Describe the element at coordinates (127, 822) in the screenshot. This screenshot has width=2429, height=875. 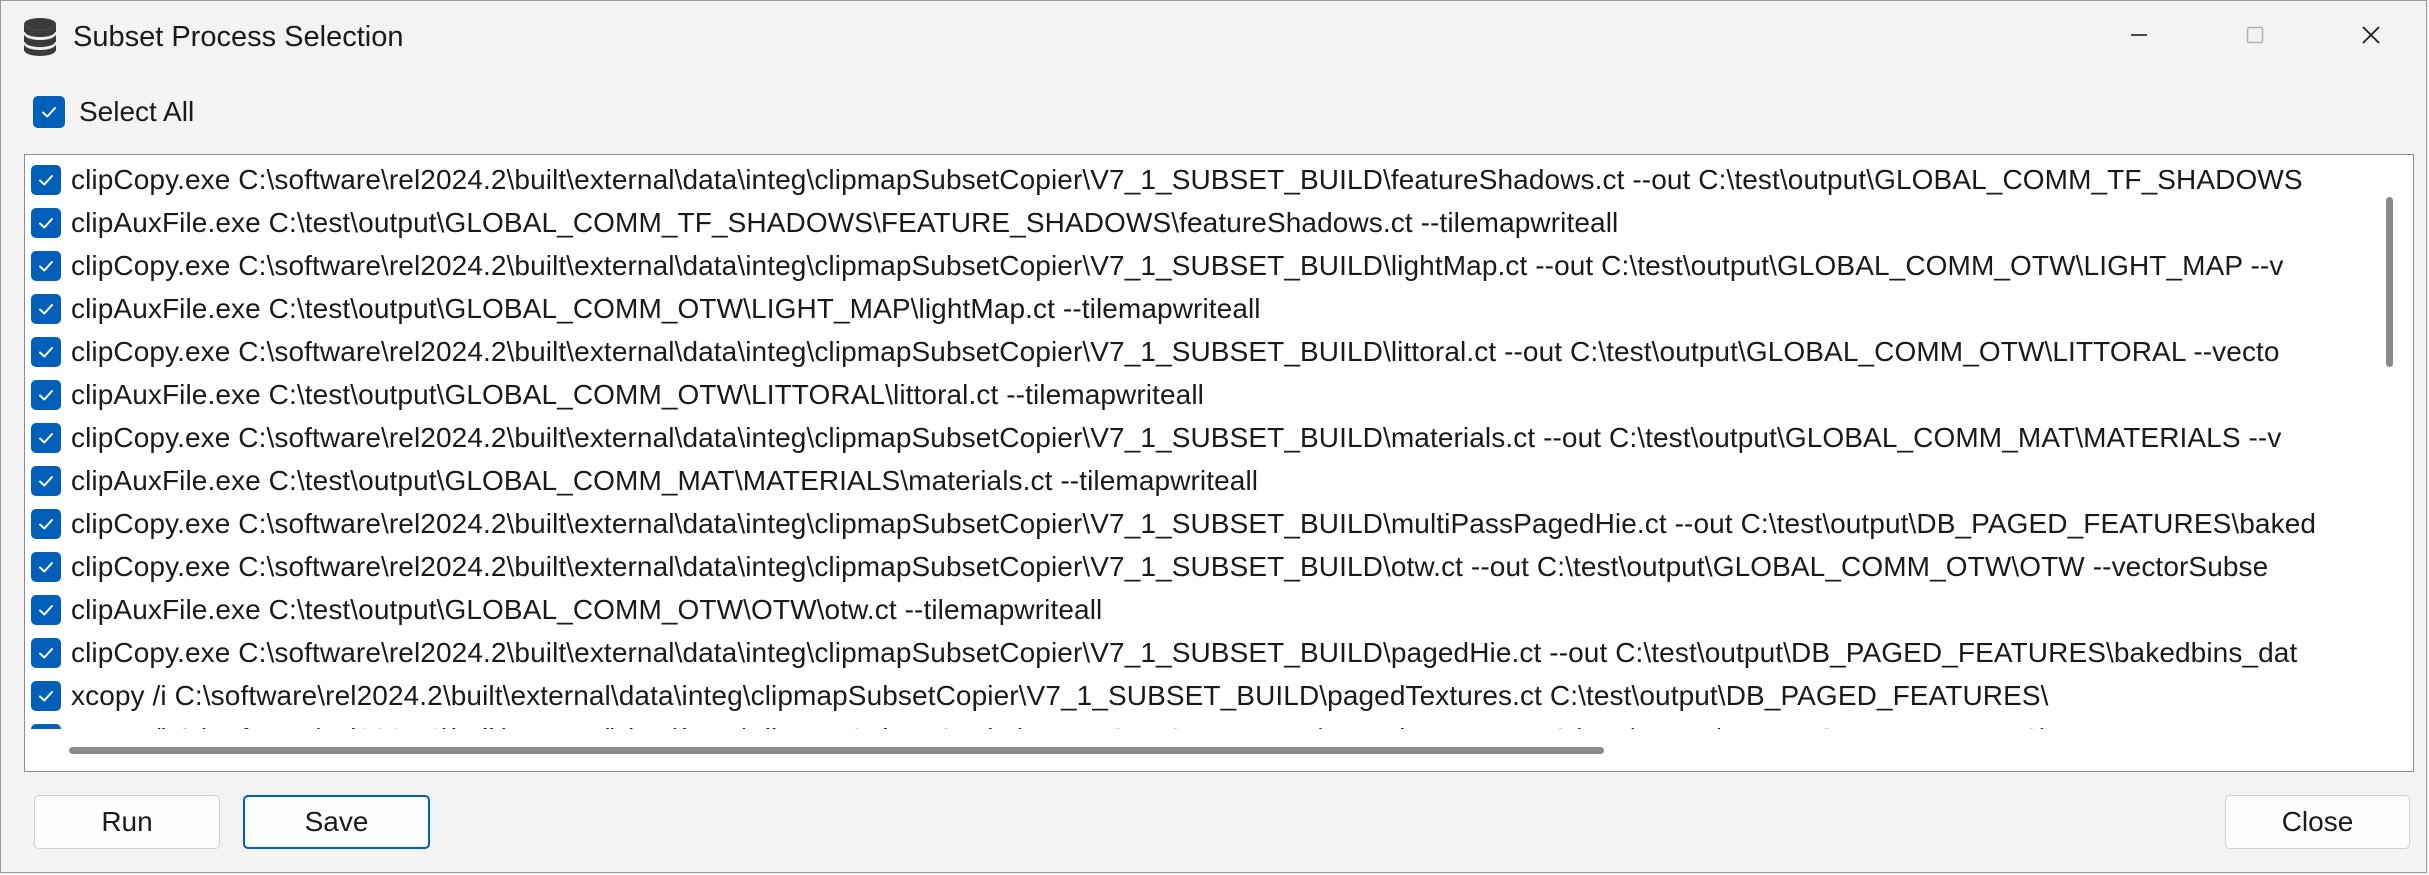
I see `run-button: Run` at that location.